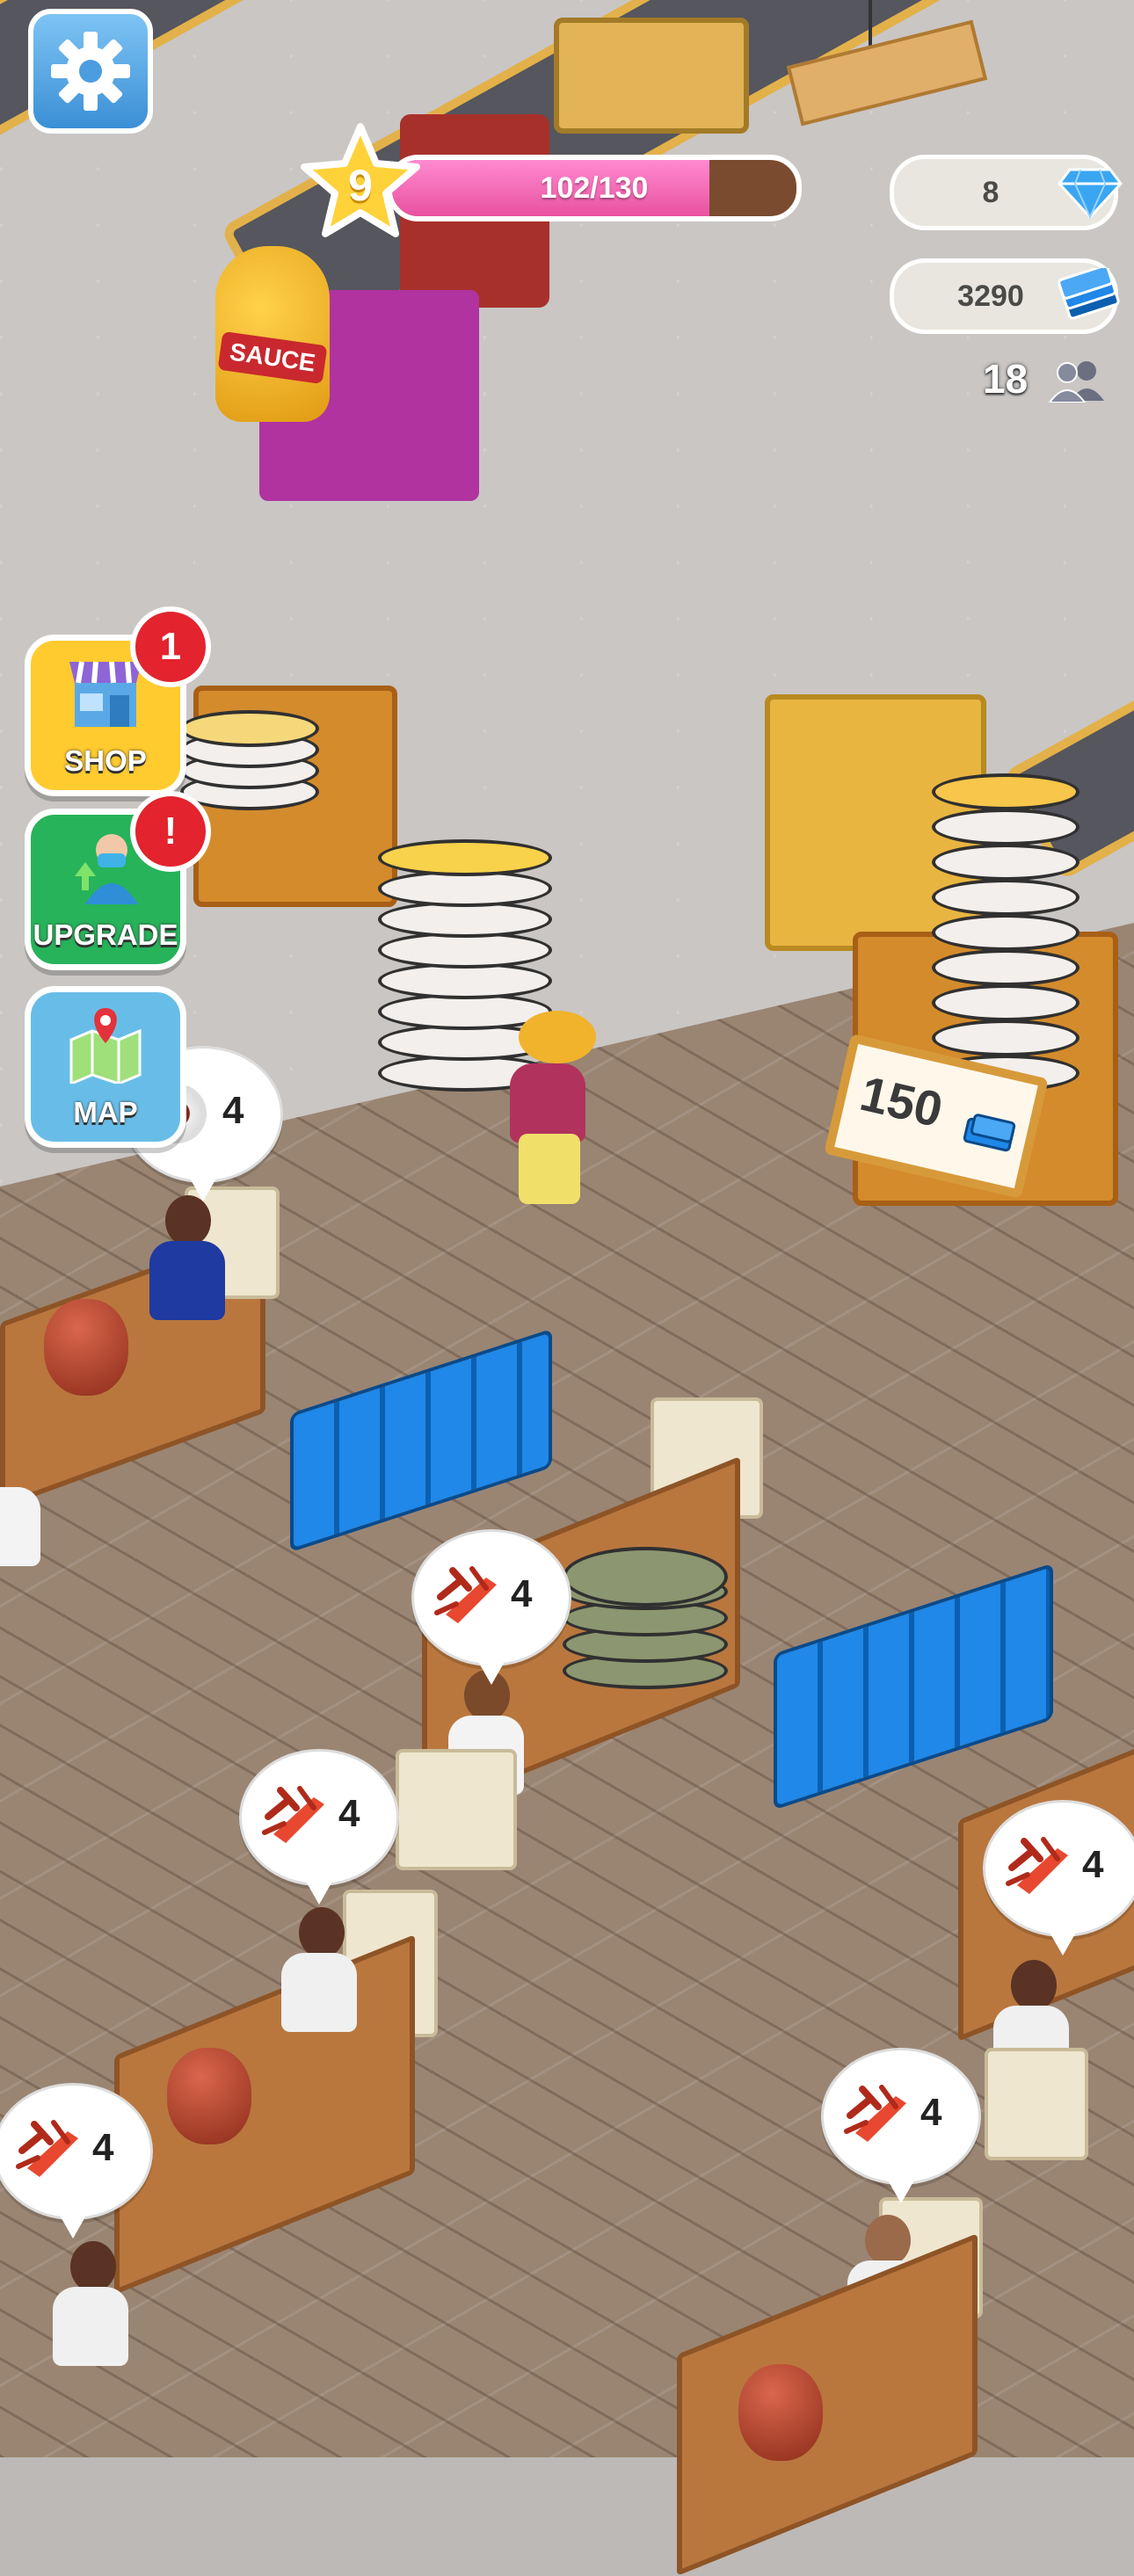  What do you see at coordinates (360, 185) in the screenshot?
I see `level-number: 9` at bounding box center [360, 185].